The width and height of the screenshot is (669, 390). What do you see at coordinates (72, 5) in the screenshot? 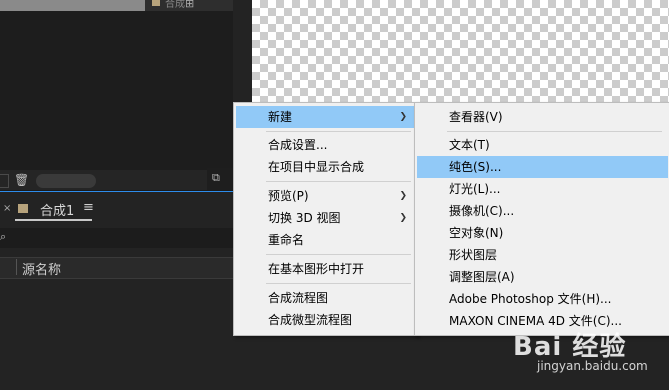
I see `project-header-bar` at bounding box center [72, 5].